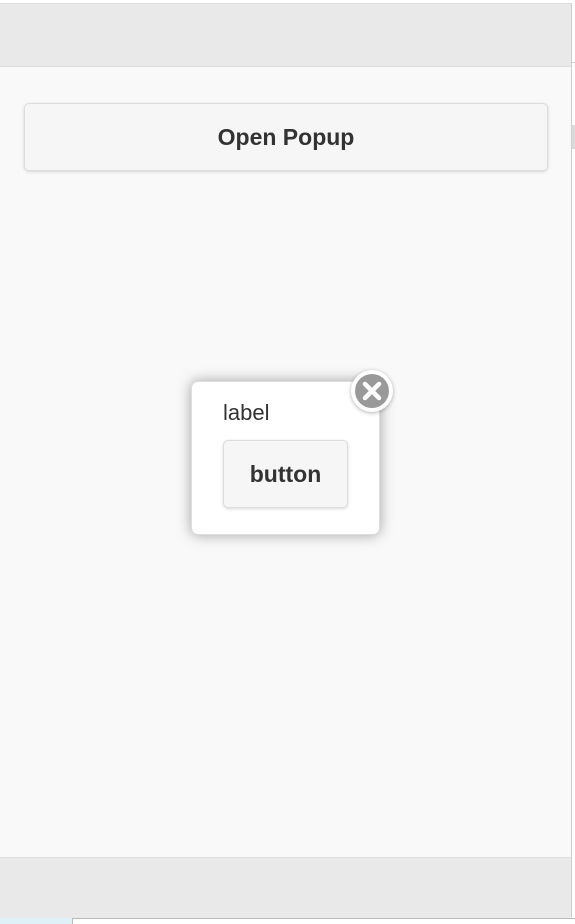  I want to click on taskbar-right-segment, so click(323, 921).